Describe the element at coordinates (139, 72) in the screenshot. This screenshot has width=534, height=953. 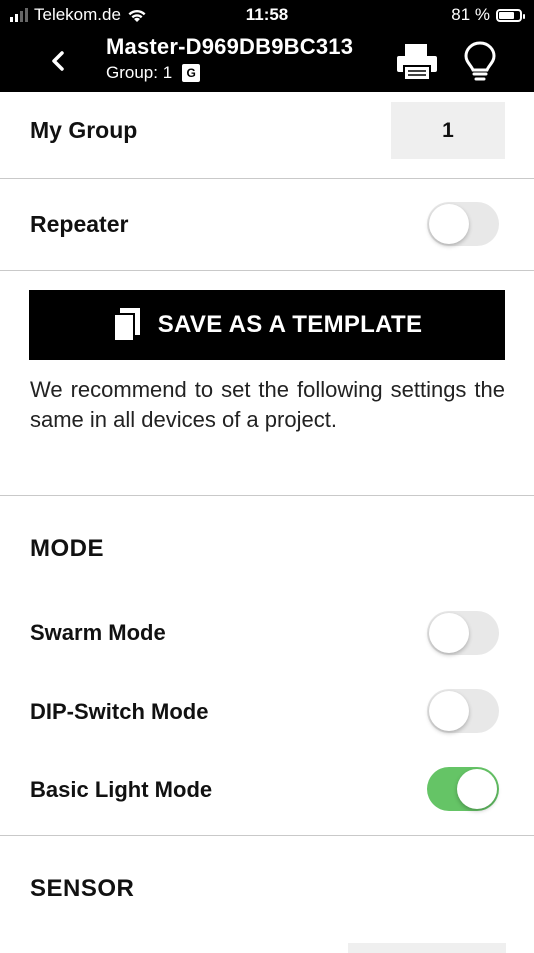
I see `group-label: Group: 1` at that location.